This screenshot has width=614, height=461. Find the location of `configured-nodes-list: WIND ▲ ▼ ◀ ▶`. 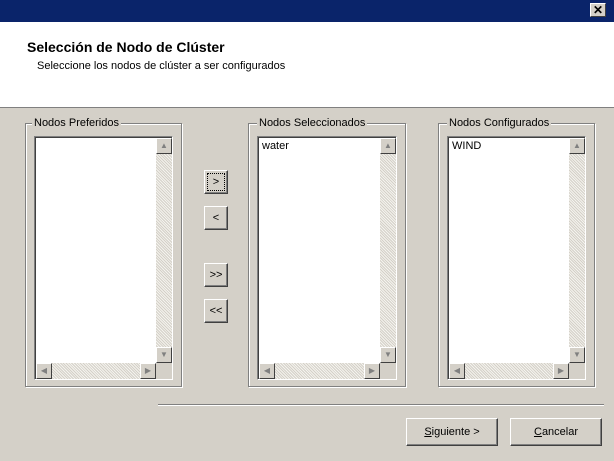

configured-nodes-list: WIND ▲ ▼ ◀ ▶ is located at coordinates (516, 258).